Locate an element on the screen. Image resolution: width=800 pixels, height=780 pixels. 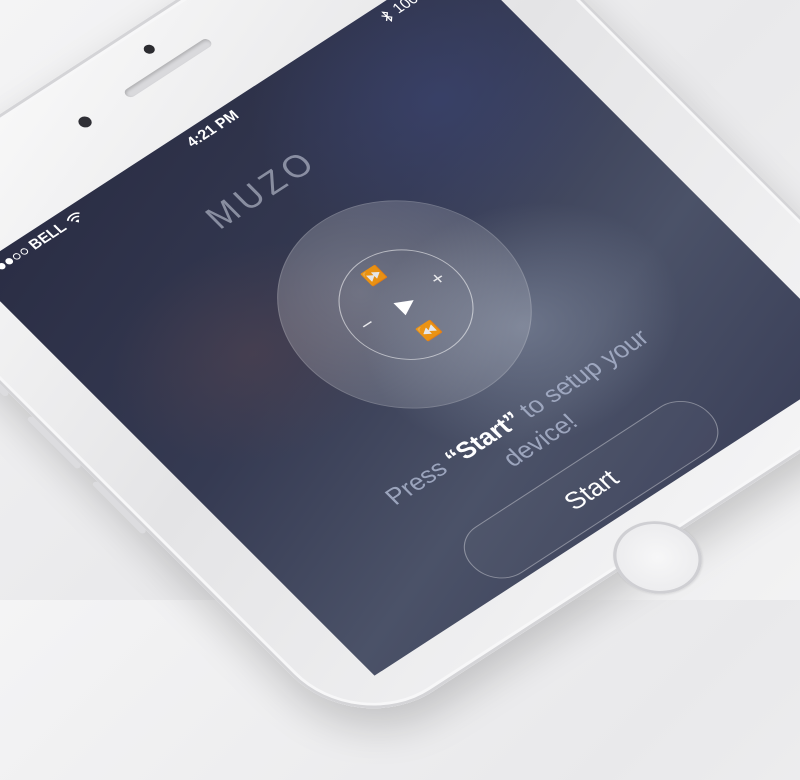
volume-down-icon: − is located at coordinates (367, 324).